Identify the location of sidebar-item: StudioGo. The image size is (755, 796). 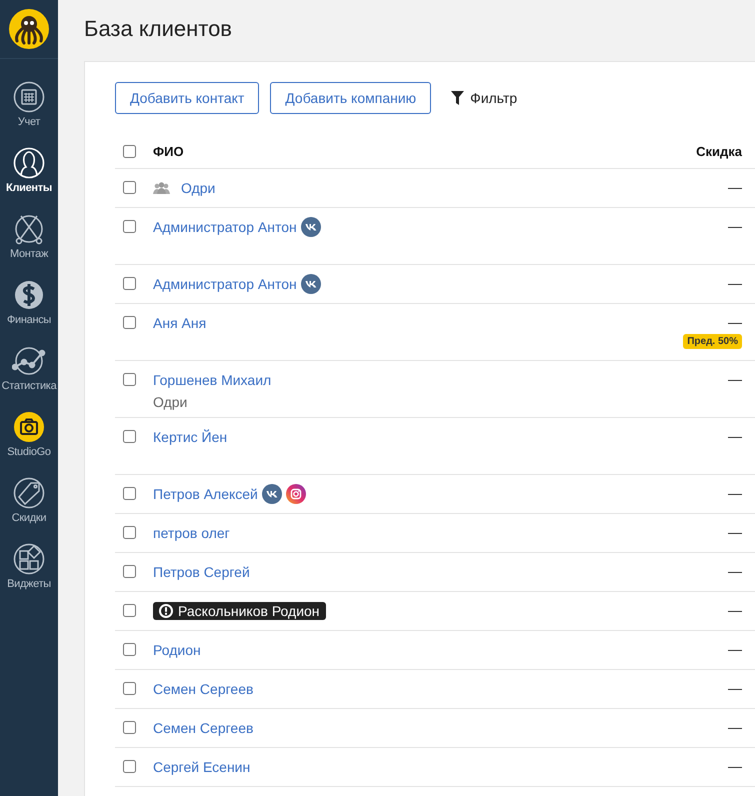
(29, 434).